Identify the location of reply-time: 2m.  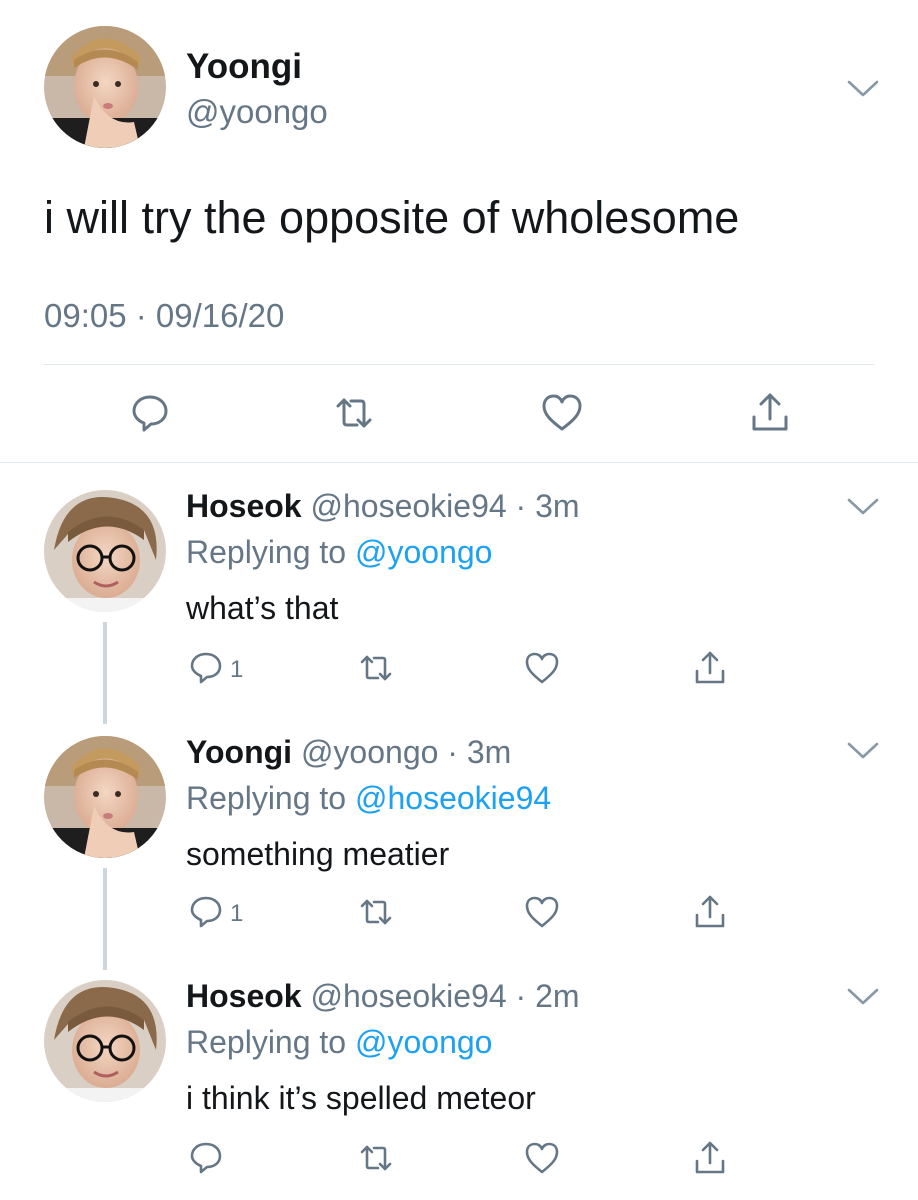
(557, 996).